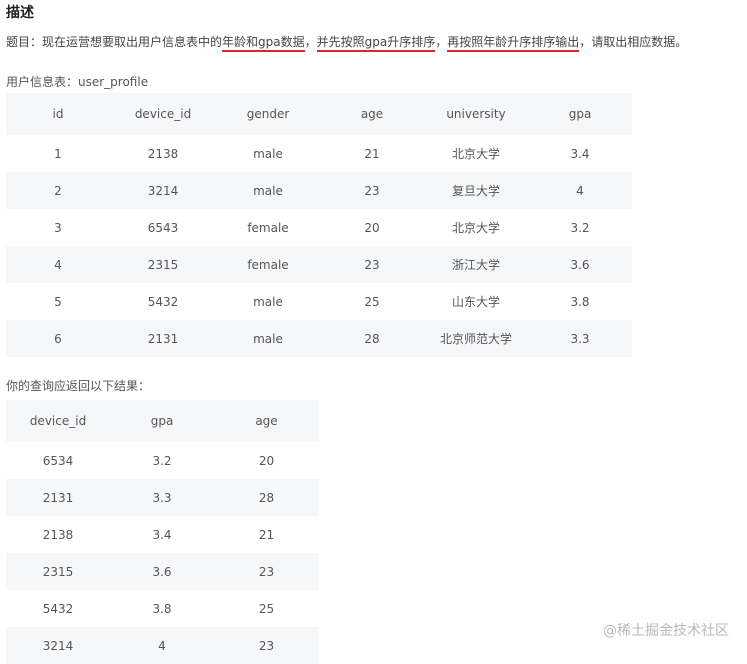 The height and width of the screenshot is (664, 747). Describe the element at coordinates (77, 82) in the screenshot. I see `table-caption-user-profile: 用户信息表：user_profile` at that location.